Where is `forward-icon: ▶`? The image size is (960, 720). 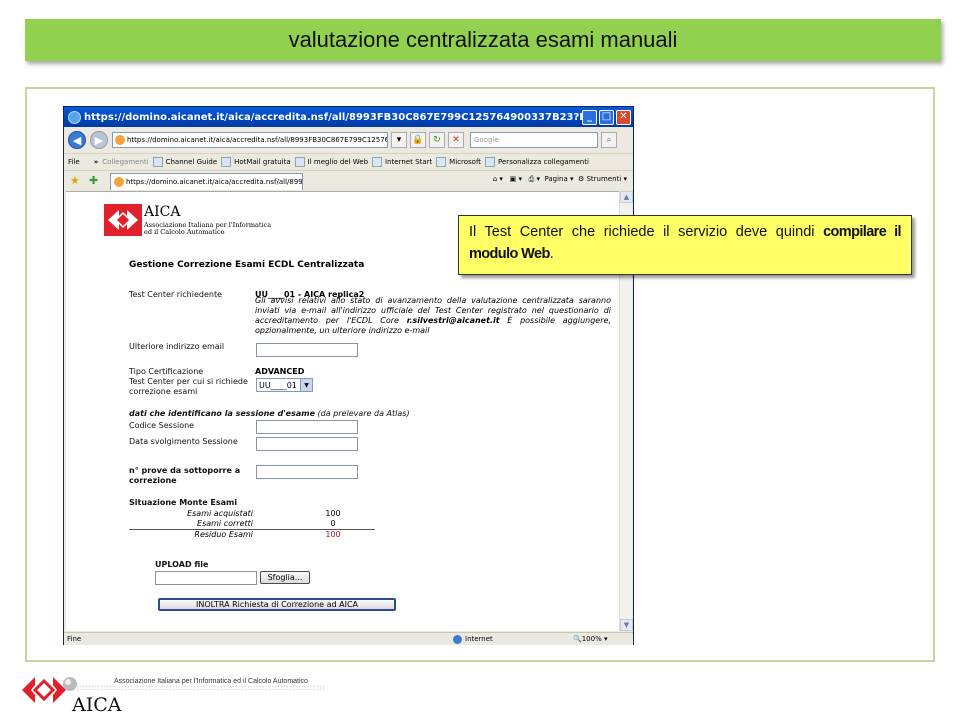
forward-icon: ▶ is located at coordinates (99, 140).